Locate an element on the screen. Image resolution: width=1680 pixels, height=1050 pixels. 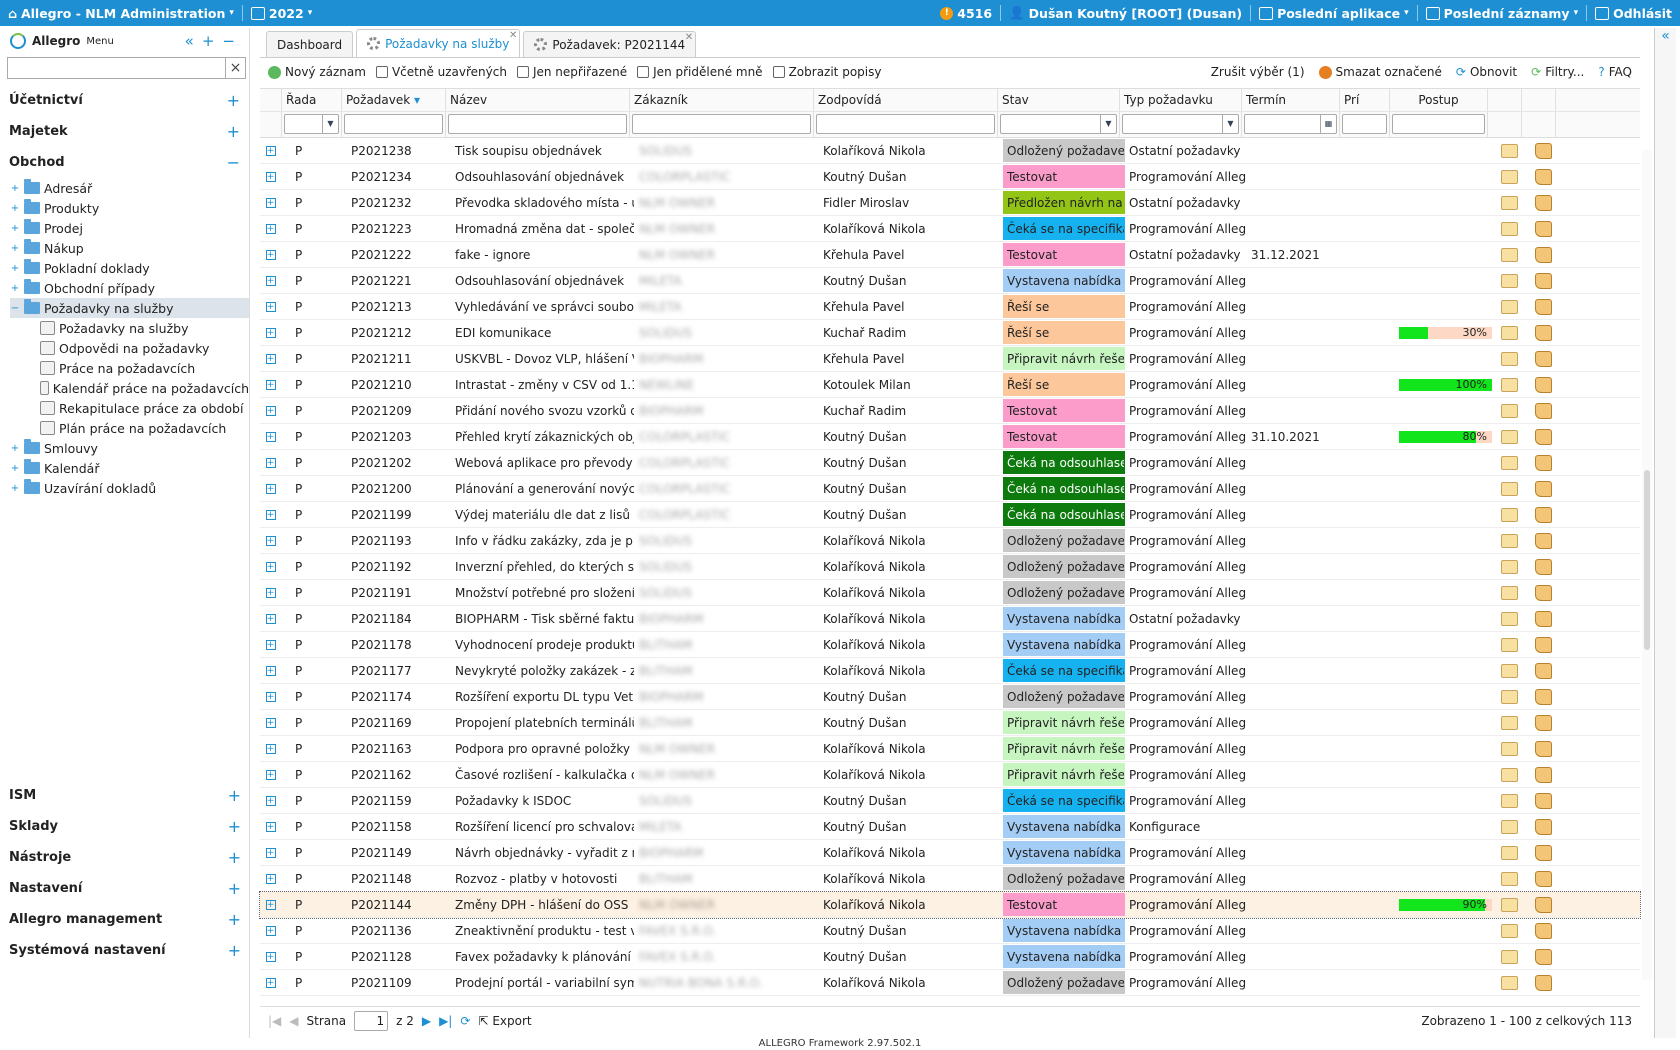
sidebar-search-input: × is located at coordinates (126, 68).